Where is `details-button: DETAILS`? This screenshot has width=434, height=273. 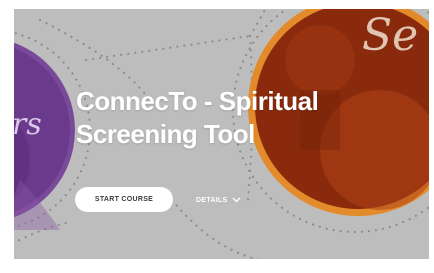
details-button: DETAILS is located at coordinates (218, 200).